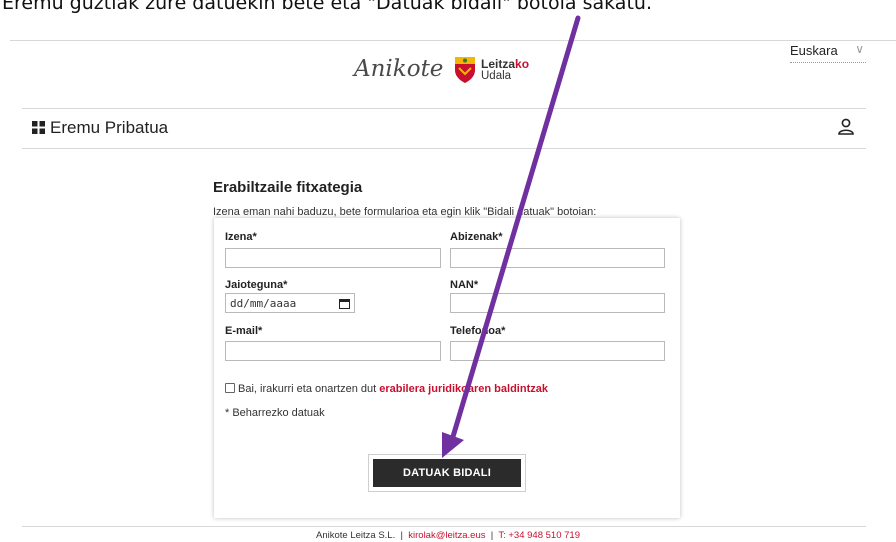 The height and width of the screenshot is (542, 896). What do you see at coordinates (230, 388) in the screenshot?
I see `consent-checkbox` at bounding box center [230, 388].